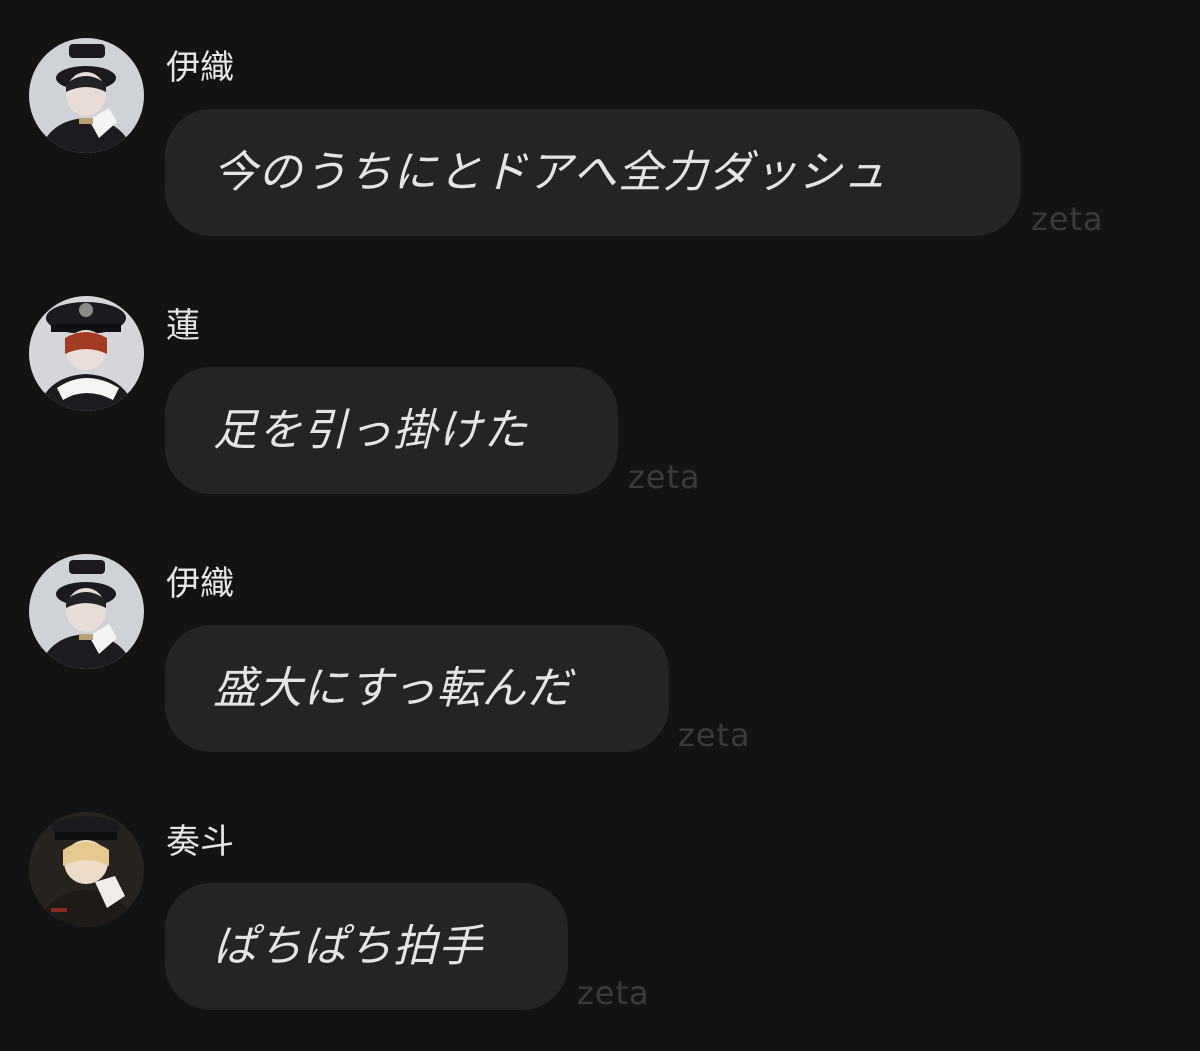 The image size is (1200, 1051). I want to click on avatar-ren-image, so click(86, 353).